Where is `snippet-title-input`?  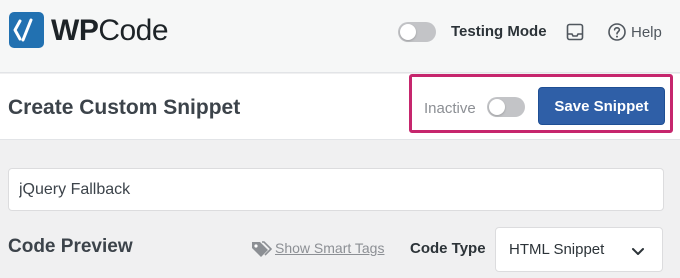 snippet-title-input is located at coordinates (336, 189).